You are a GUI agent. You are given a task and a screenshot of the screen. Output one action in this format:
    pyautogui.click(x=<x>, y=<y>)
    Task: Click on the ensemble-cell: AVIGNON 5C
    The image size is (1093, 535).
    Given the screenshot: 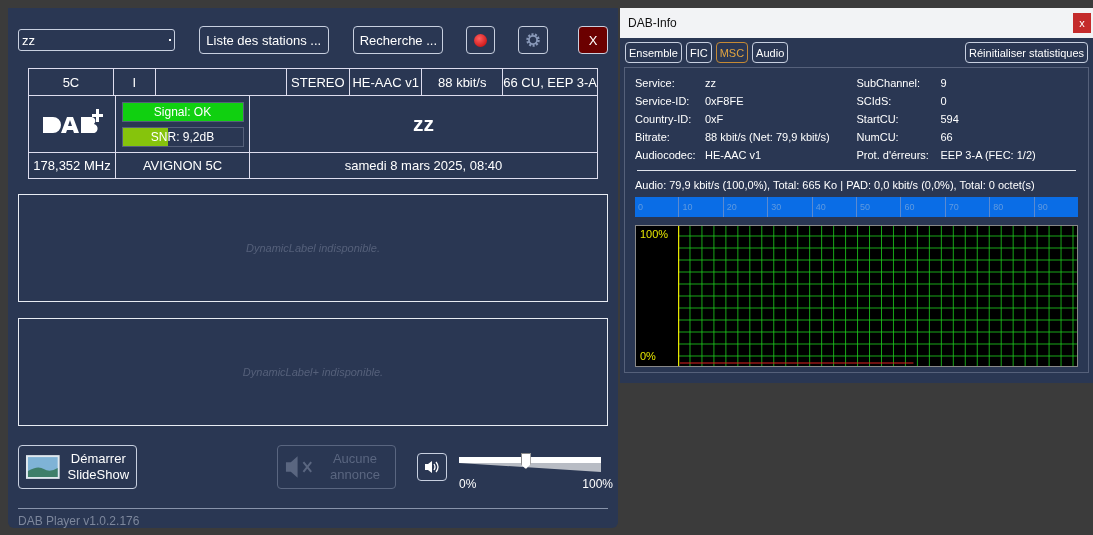 What is the action you would take?
    pyautogui.click(x=183, y=165)
    